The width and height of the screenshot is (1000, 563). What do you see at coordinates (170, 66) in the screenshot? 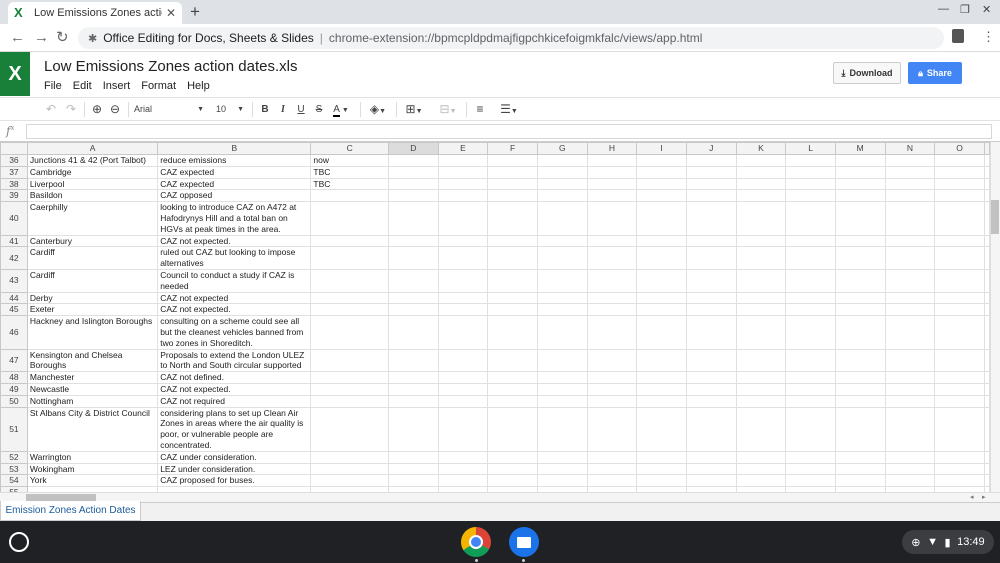
I see `document-title: Low Emissions Zones action dates.xls` at bounding box center [170, 66].